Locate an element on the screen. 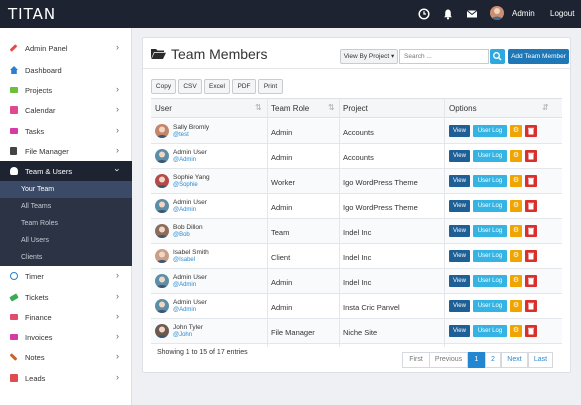 The image size is (581, 405). sidebar-item-notes: Notes › is located at coordinates (66, 357).